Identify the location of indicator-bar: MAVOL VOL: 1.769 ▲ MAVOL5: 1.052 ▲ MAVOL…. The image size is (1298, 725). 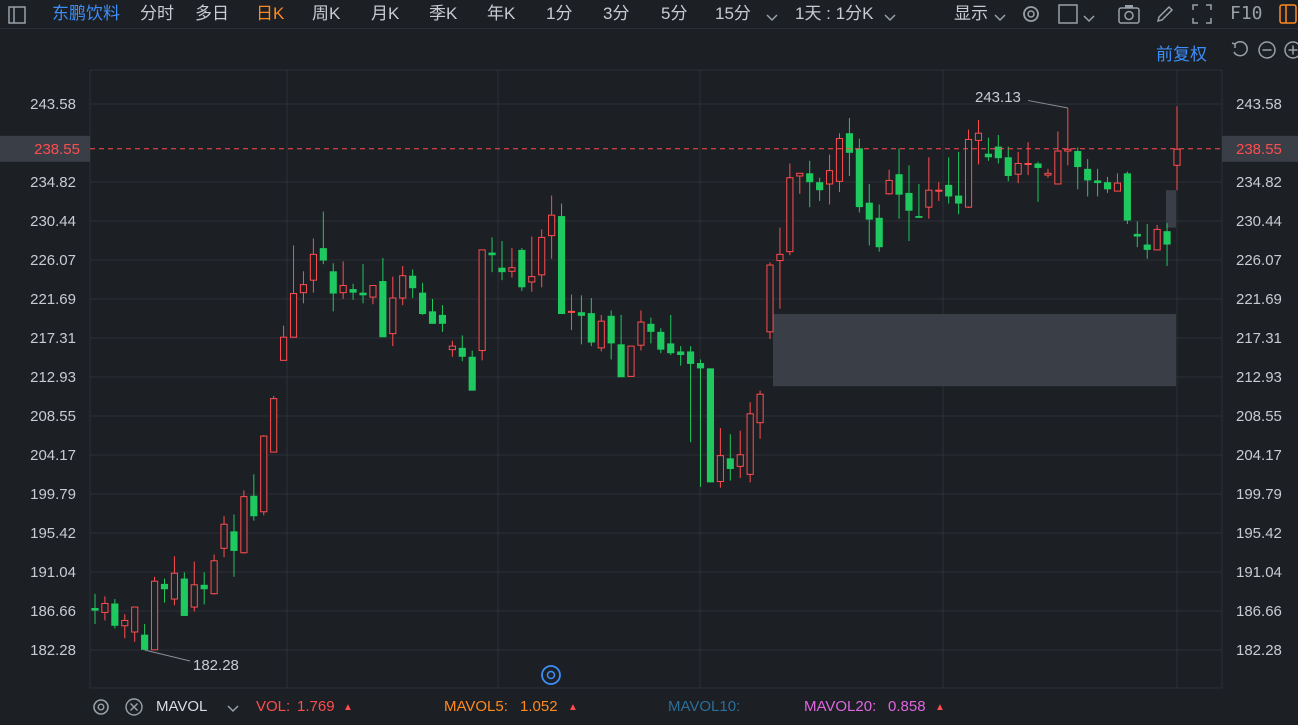
(649, 707).